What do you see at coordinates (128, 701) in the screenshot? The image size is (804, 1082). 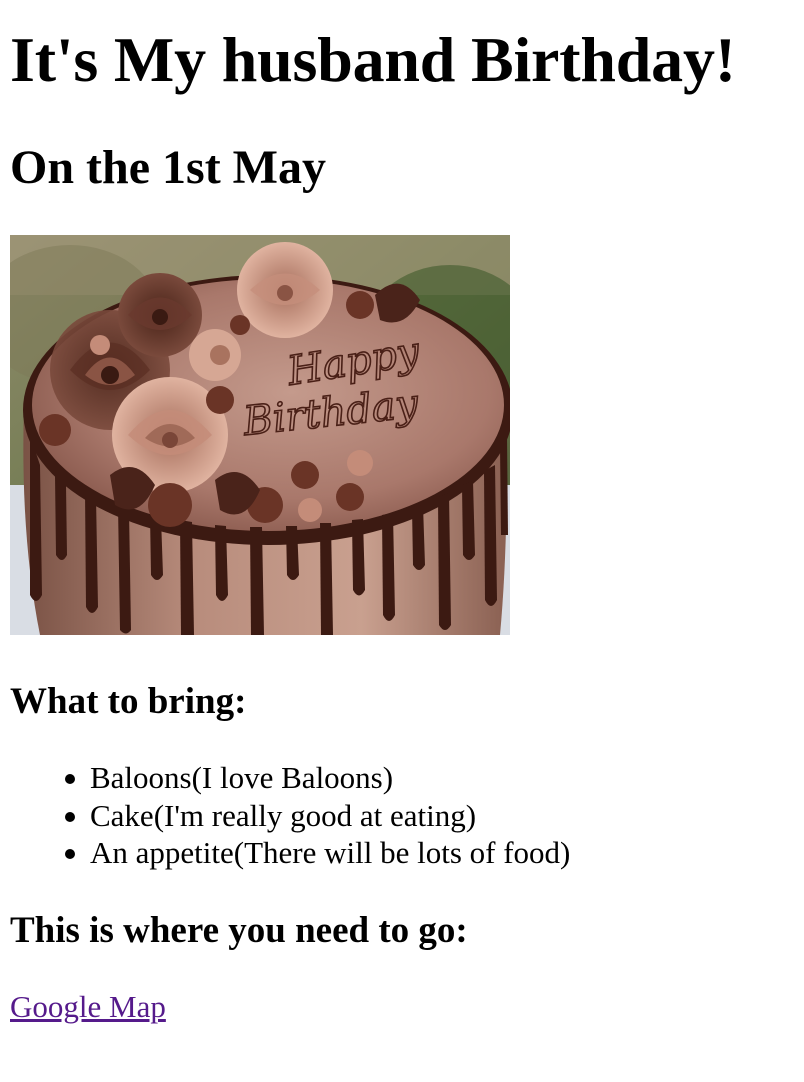 I see `bring-heading: What to bring:` at bounding box center [128, 701].